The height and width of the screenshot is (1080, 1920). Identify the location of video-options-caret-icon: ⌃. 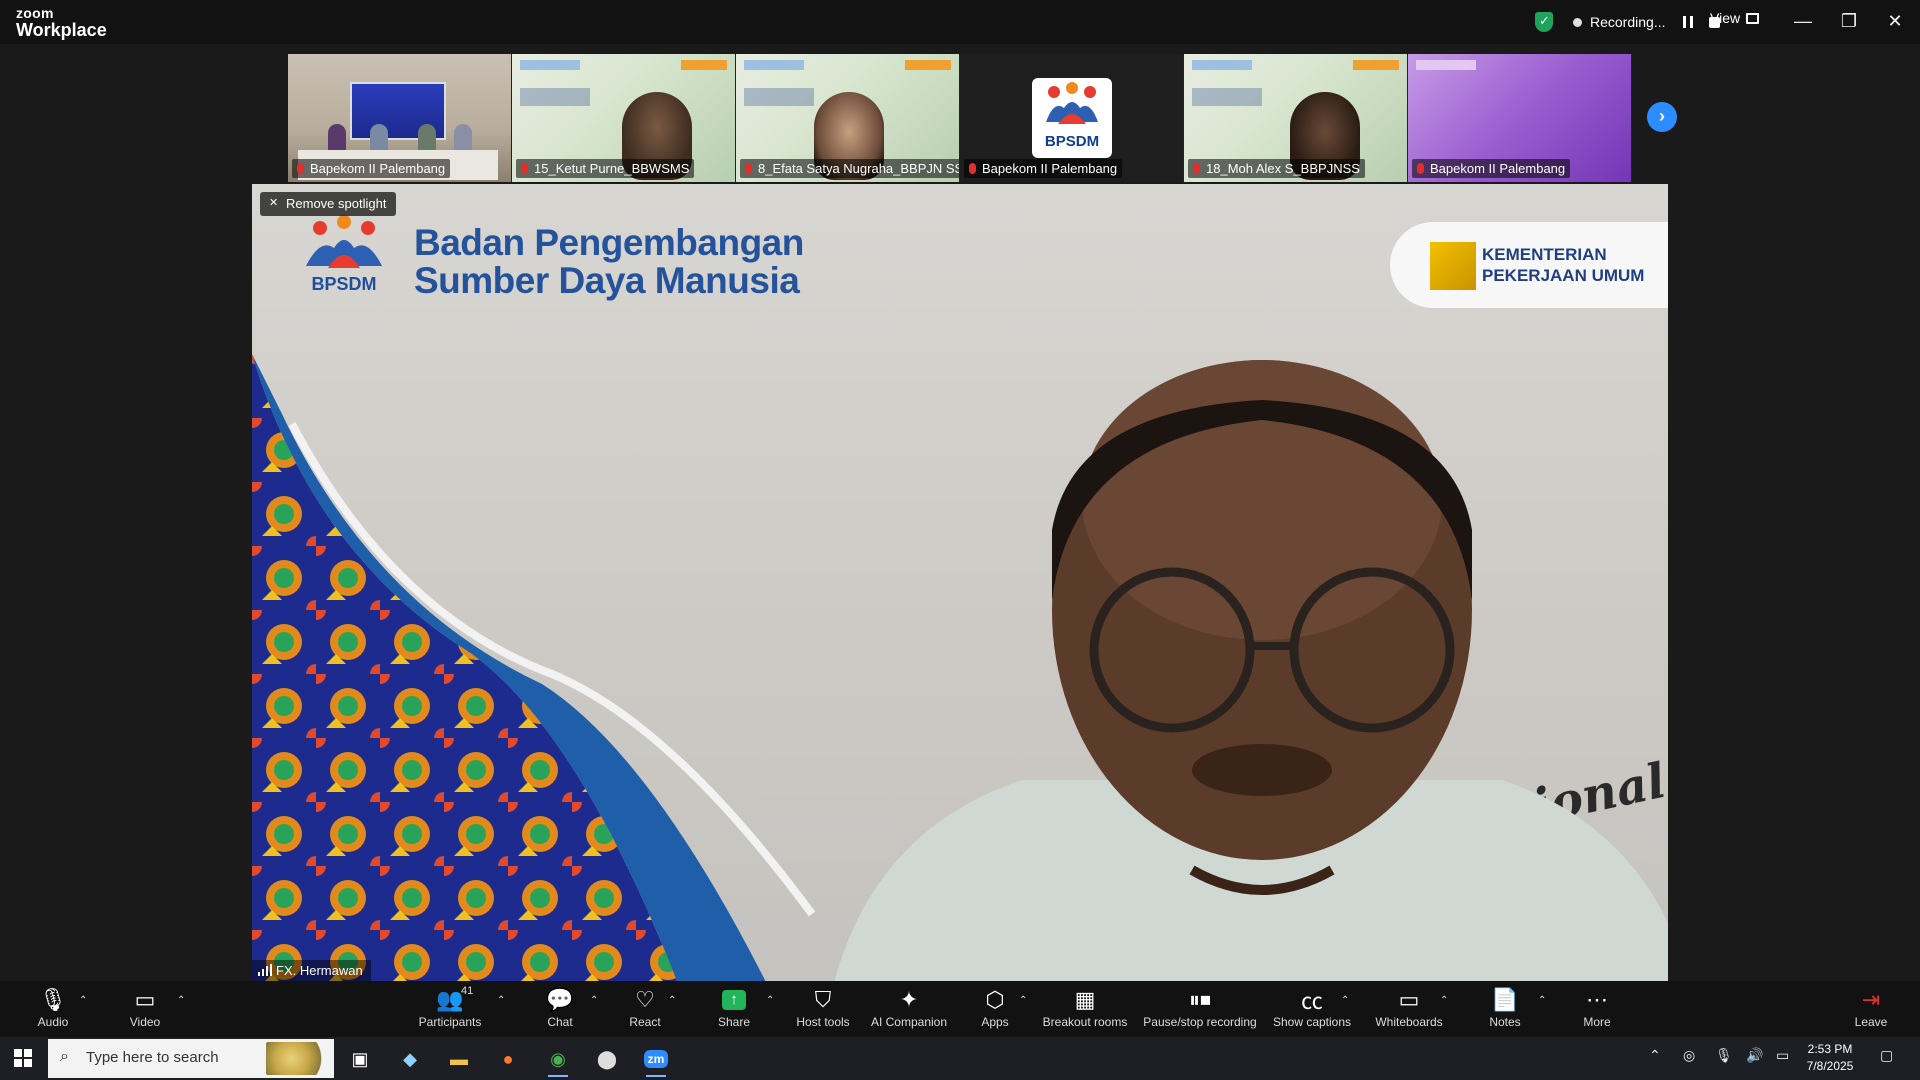
(181, 1000).